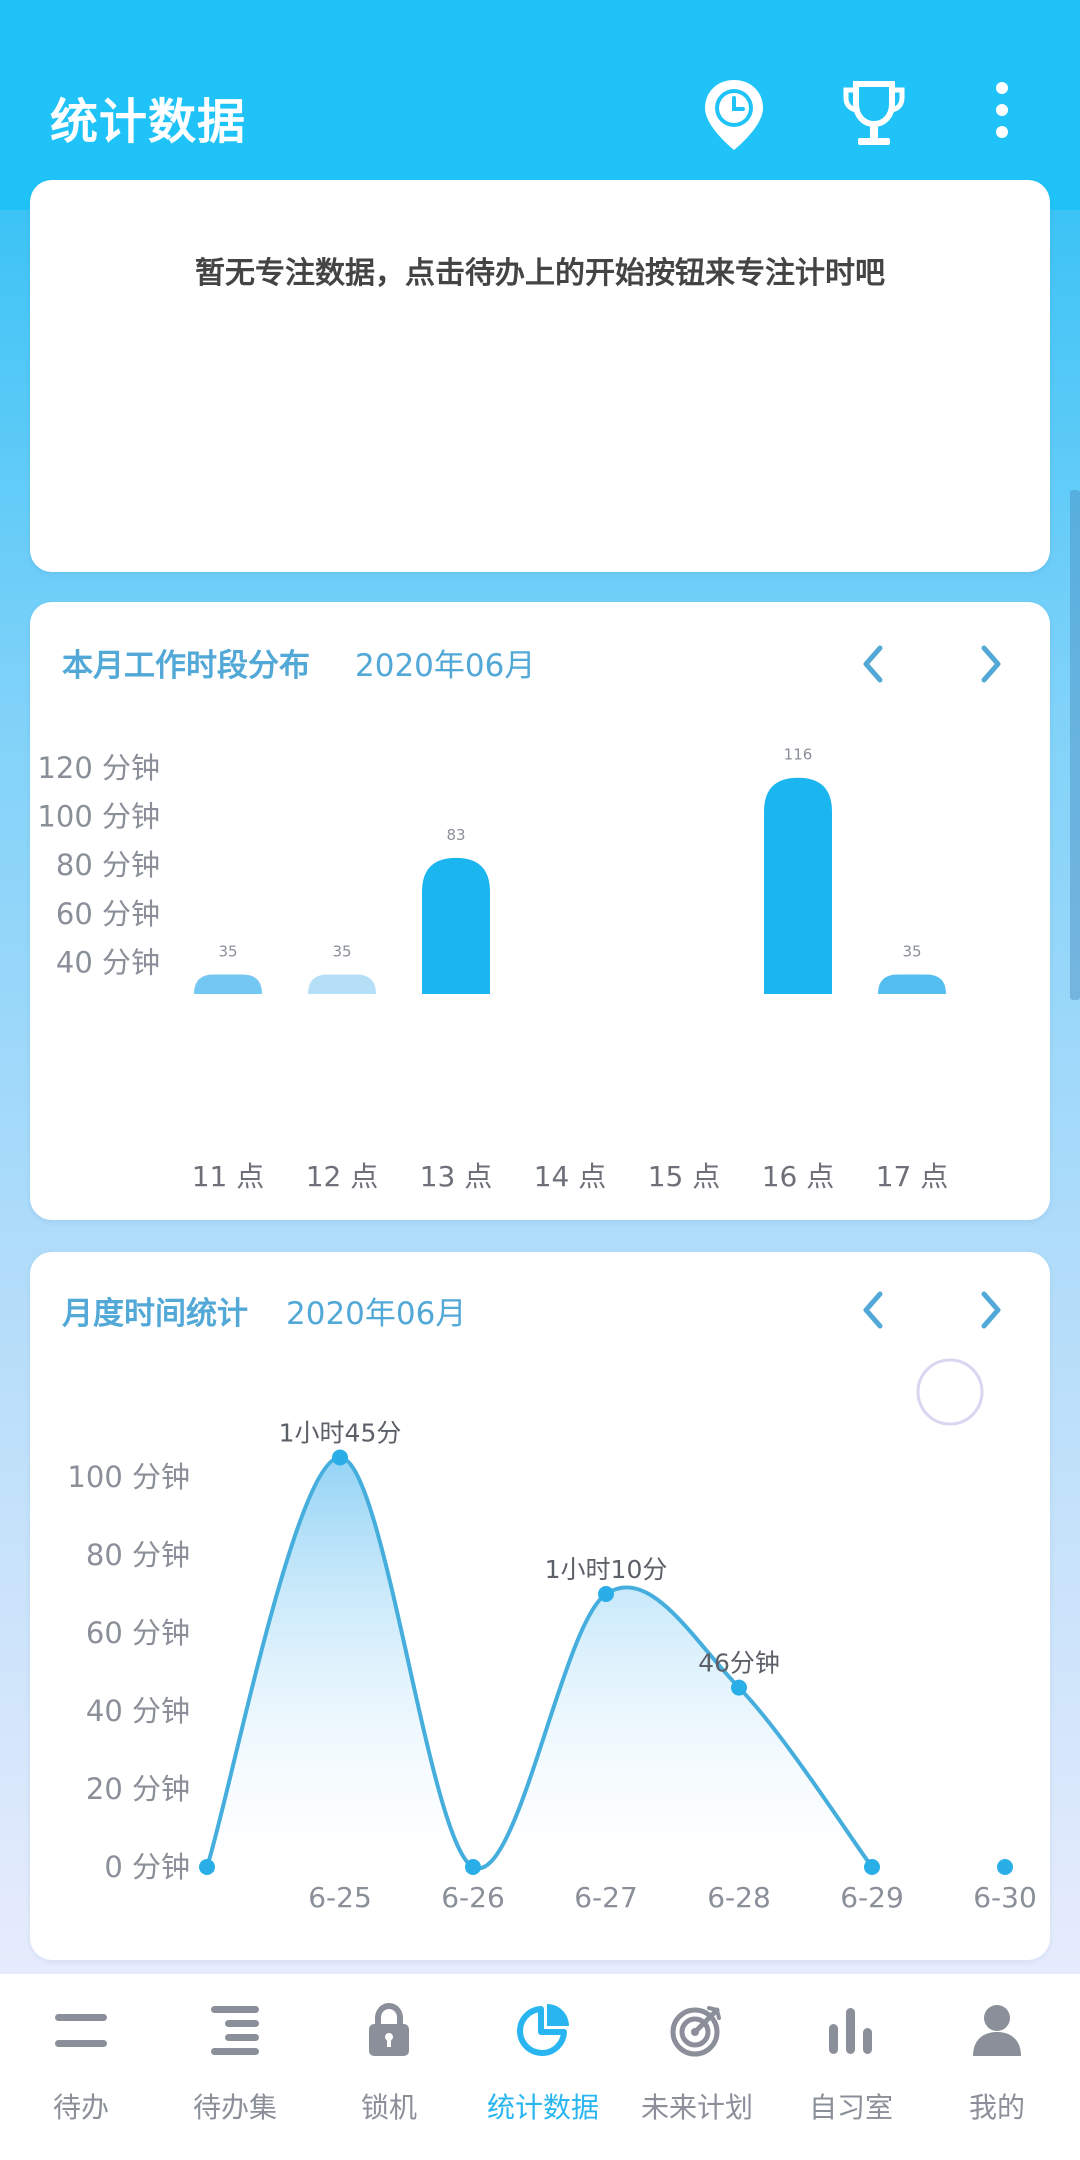  Describe the element at coordinates (235, 2067) in the screenshot. I see `tab-todo-sets: 待办集` at that location.